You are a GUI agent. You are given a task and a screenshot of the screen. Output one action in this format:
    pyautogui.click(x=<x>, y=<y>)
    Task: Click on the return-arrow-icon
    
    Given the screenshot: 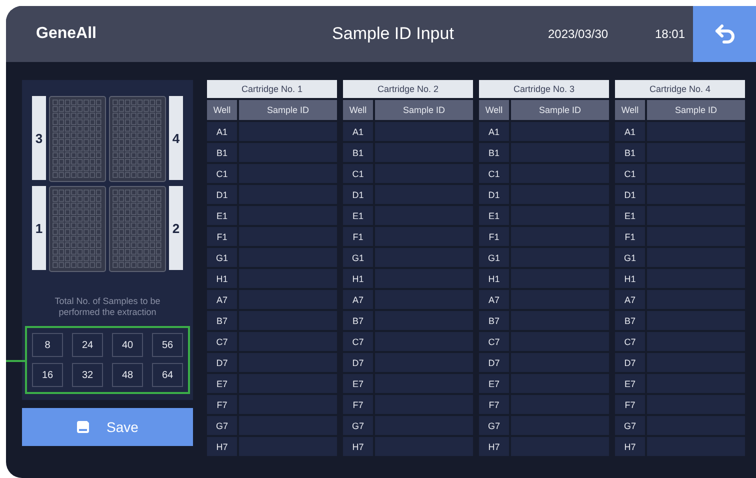 What is the action you would take?
    pyautogui.click(x=724, y=34)
    